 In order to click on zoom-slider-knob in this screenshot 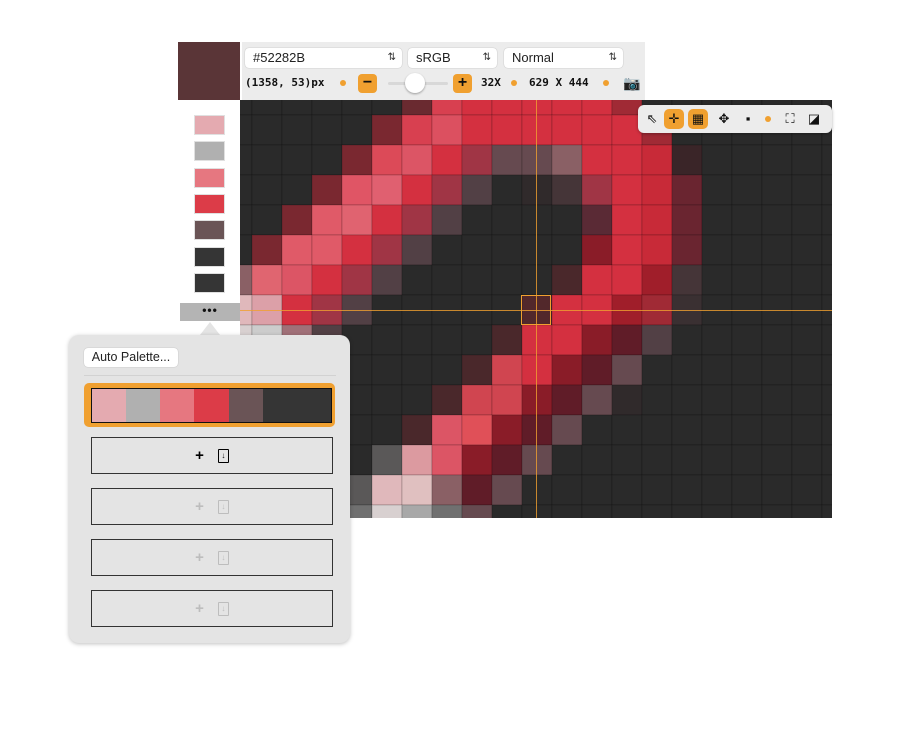, I will do `click(415, 83)`.